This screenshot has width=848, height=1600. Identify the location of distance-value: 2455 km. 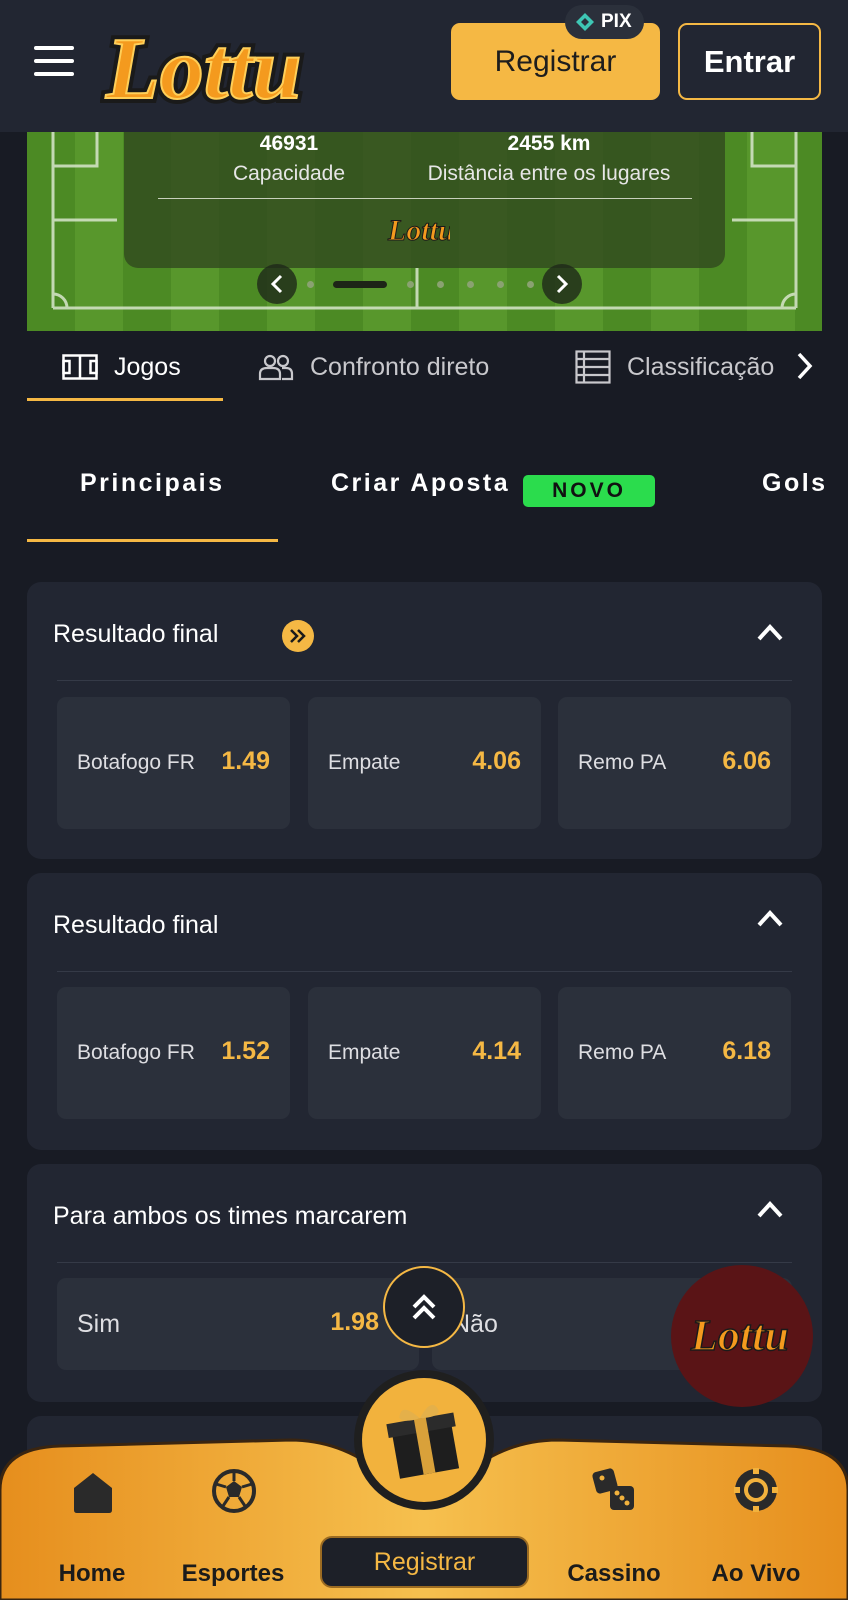
(549, 143).